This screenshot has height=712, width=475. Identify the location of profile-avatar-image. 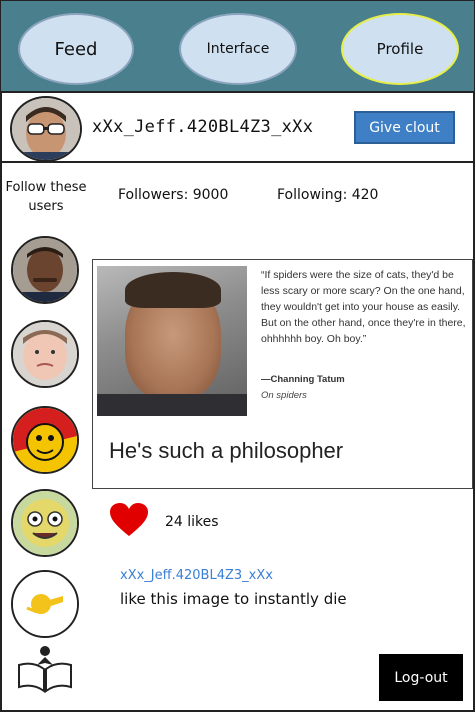
(46, 129).